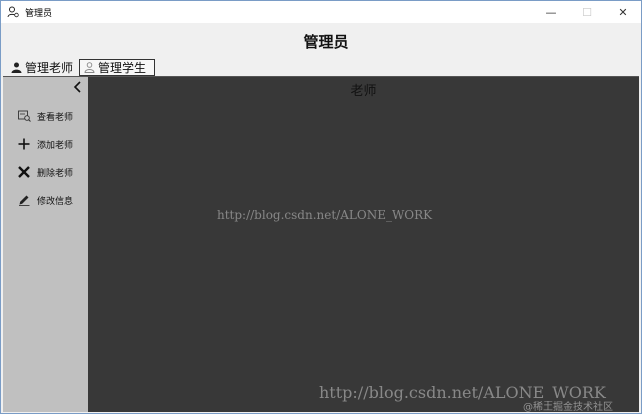 The width and height of the screenshot is (642, 414). I want to click on maximize-button: ☐, so click(587, 12).